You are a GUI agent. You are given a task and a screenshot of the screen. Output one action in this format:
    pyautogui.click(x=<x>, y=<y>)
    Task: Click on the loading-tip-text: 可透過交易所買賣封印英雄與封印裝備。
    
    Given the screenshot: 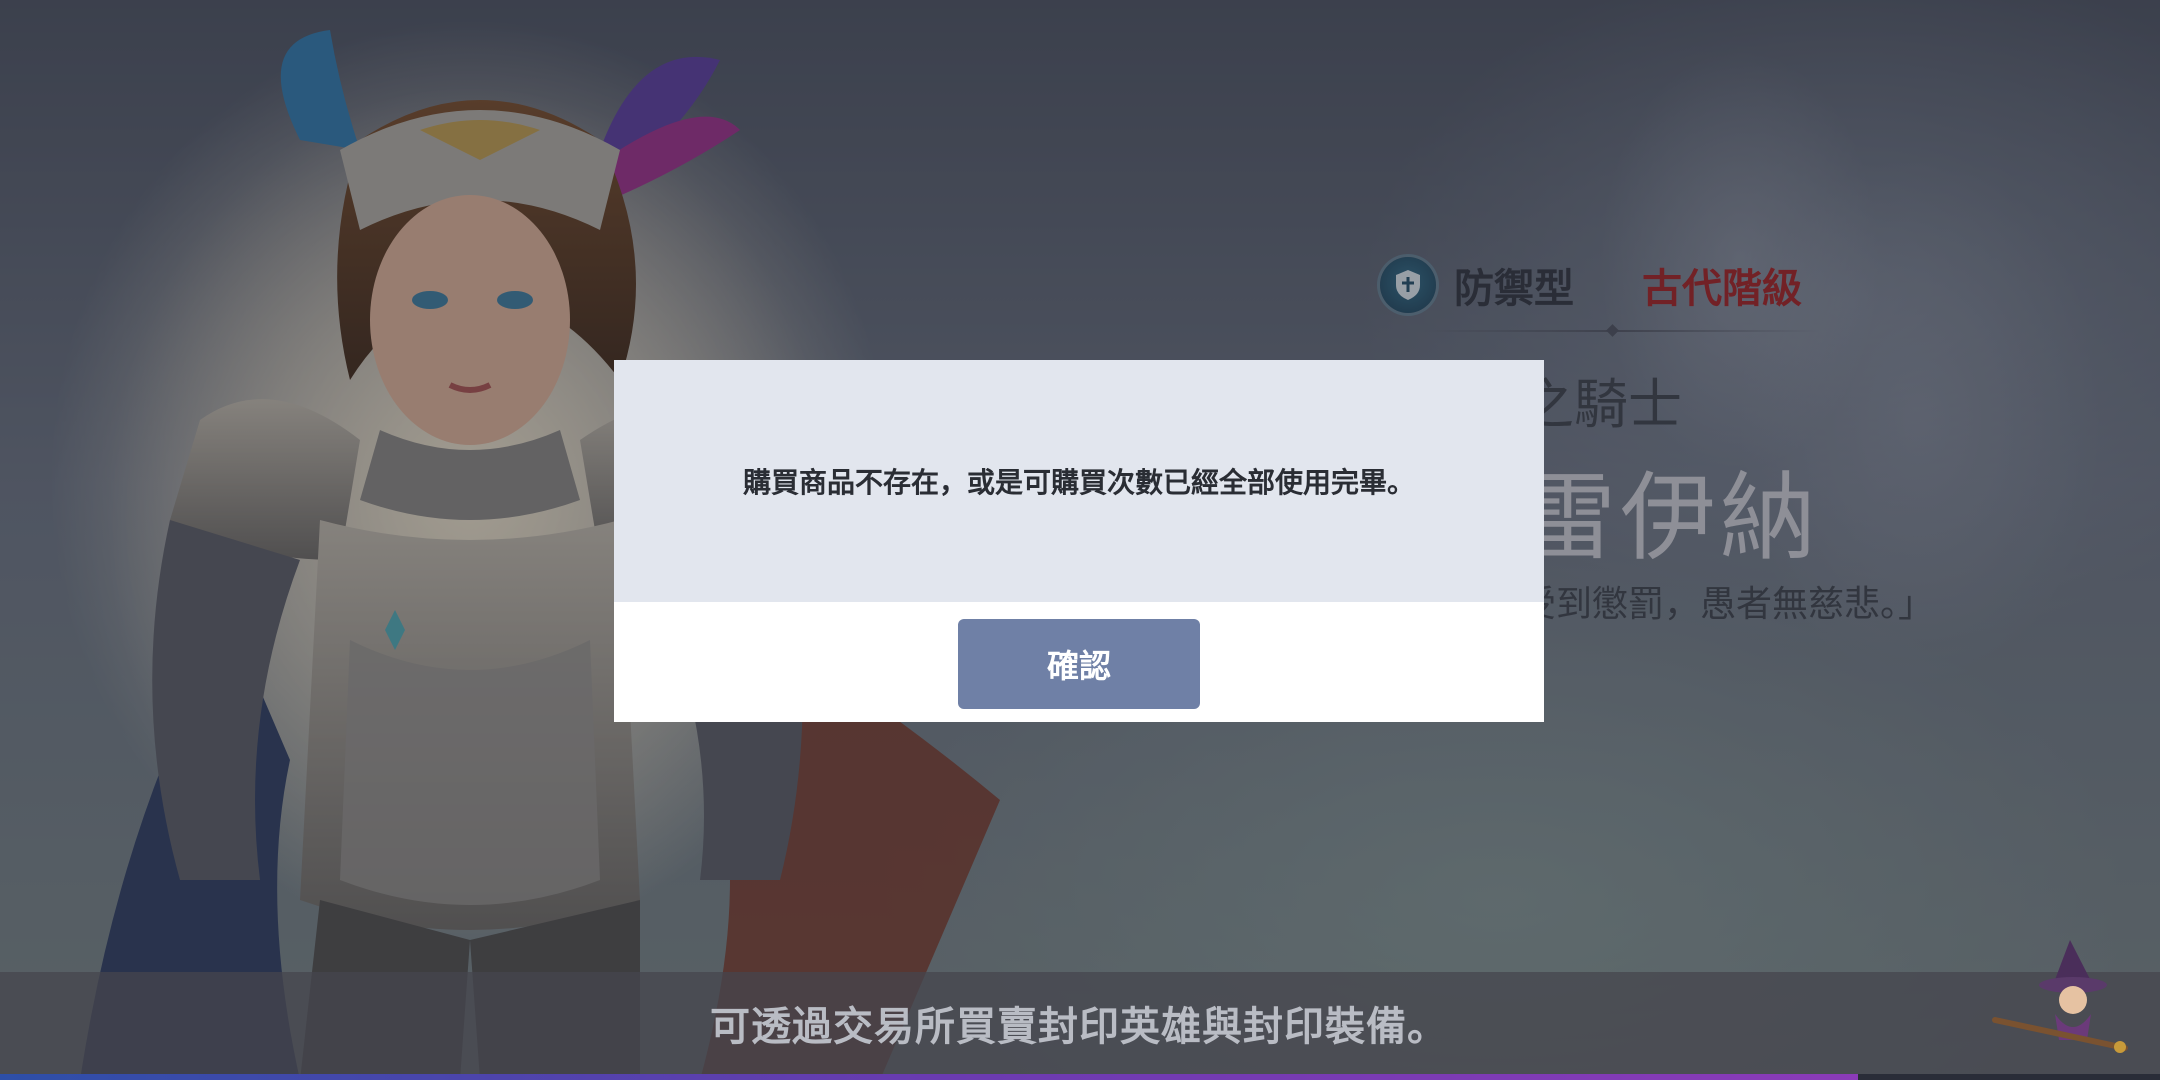 What is the action you would take?
    pyautogui.click(x=1079, y=1027)
    